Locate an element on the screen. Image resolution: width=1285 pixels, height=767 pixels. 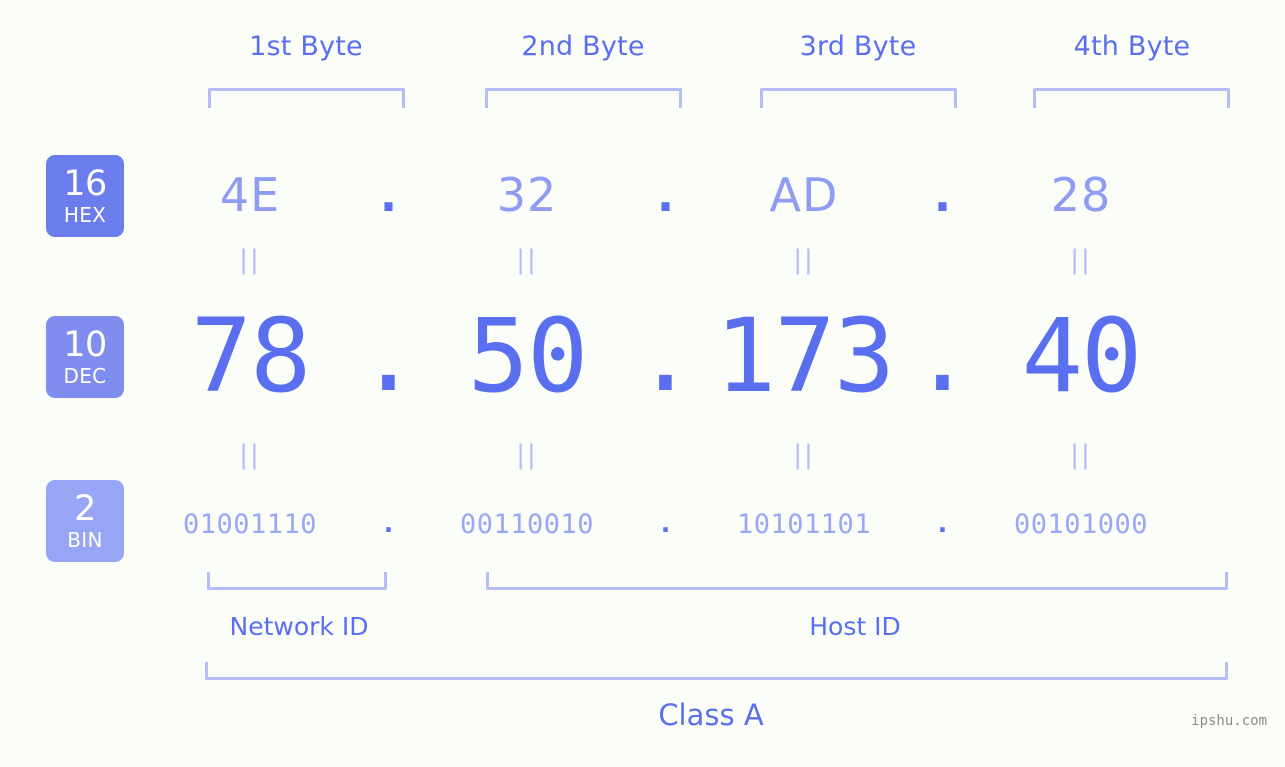
base-badge-bin-name: BIN is located at coordinates (85, 540).